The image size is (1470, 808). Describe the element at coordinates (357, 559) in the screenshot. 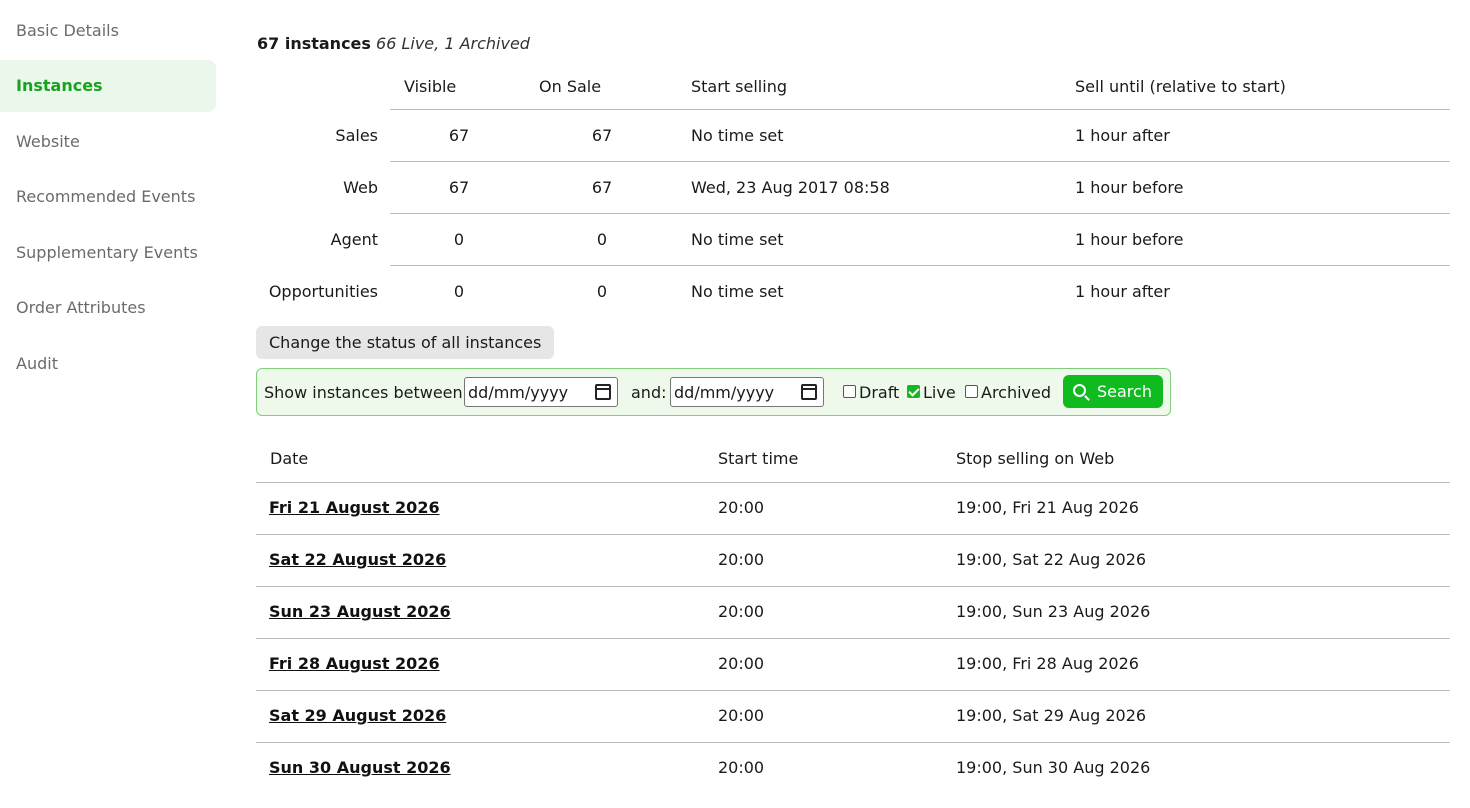

I see `instance-date-link: Sat 22 August 2026` at that location.